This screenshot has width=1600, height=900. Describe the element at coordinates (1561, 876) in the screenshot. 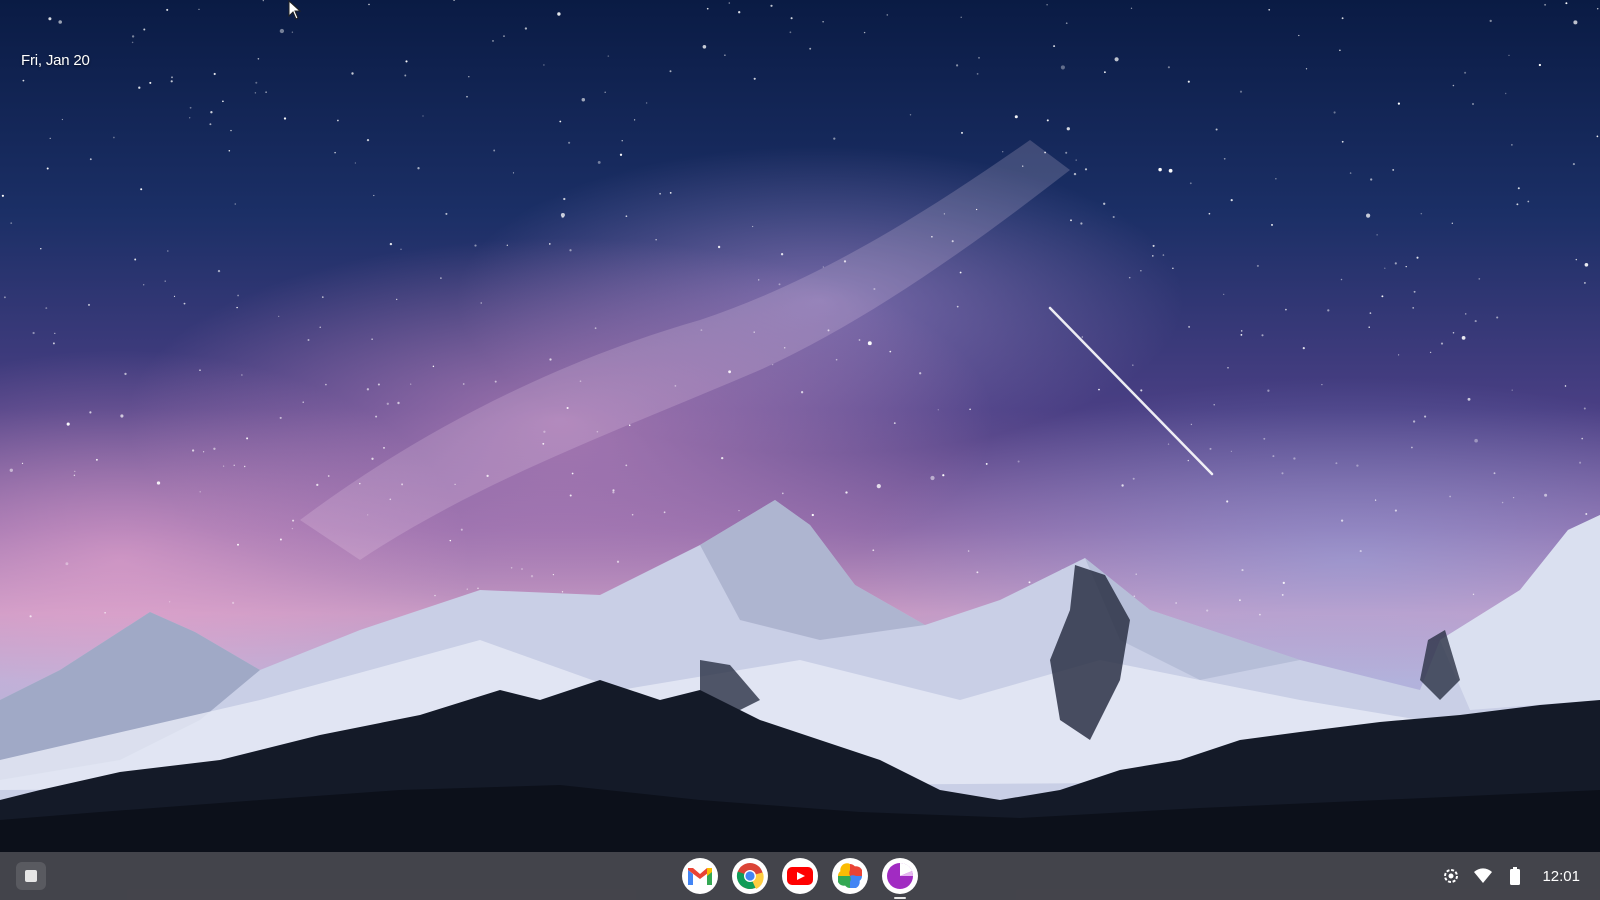

I see `clock: 12:01` at that location.